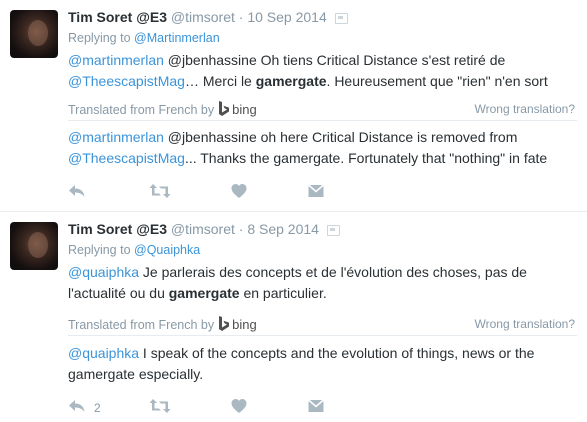 The width and height of the screenshot is (587, 422). I want to click on tweet-date: 10 Sep 2014, so click(286, 17).